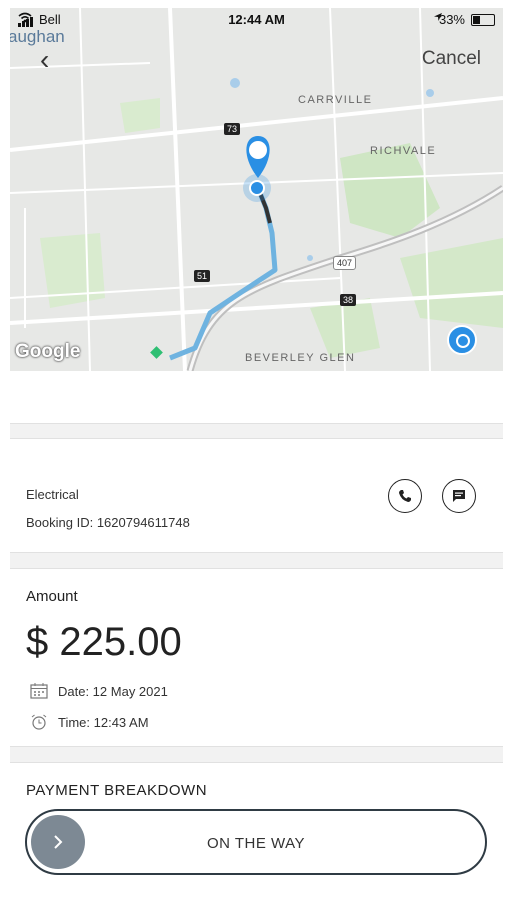 The width and height of the screenshot is (515, 900). Describe the element at coordinates (116, 790) in the screenshot. I see `payment-breakdown-title: PAYMENT BREAKDOWN` at that location.